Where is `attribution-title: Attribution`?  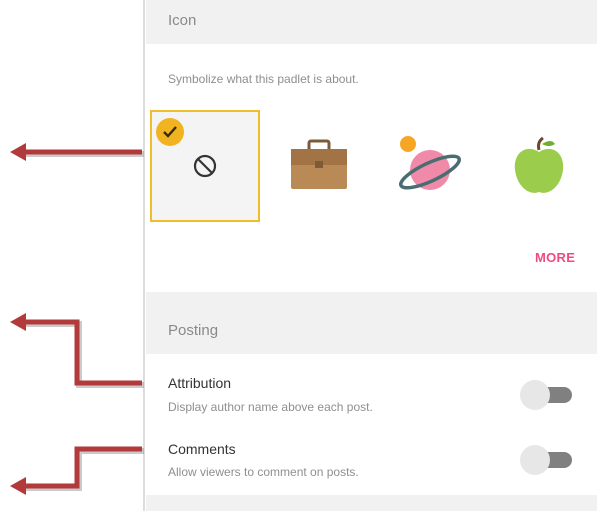 attribution-title: Attribution is located at coordinates (200, 383).